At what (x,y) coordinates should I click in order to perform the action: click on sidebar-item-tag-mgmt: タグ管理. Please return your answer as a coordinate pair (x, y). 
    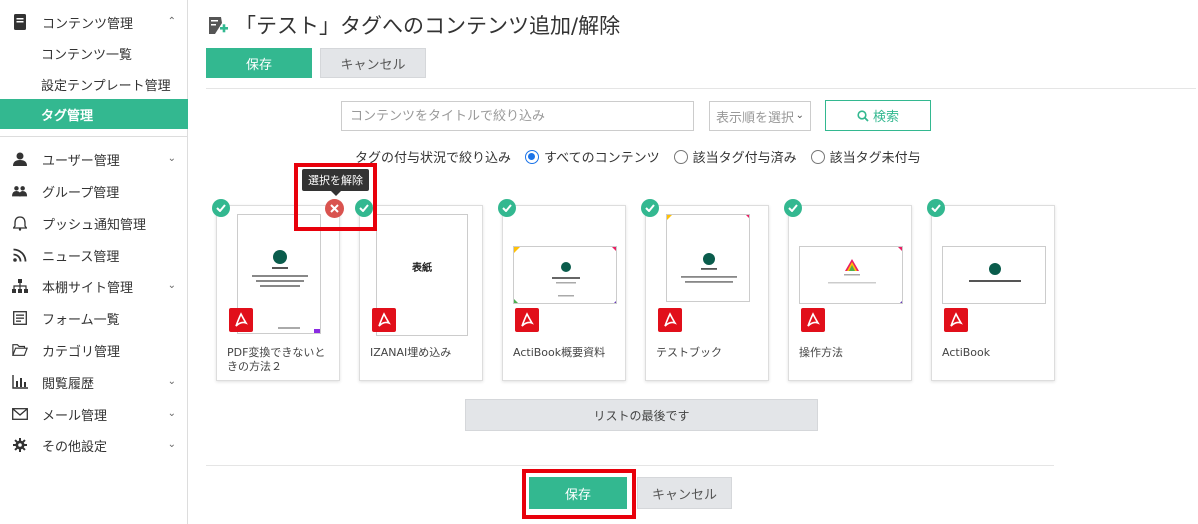
    Looking at the image, I should click on (94, 114).